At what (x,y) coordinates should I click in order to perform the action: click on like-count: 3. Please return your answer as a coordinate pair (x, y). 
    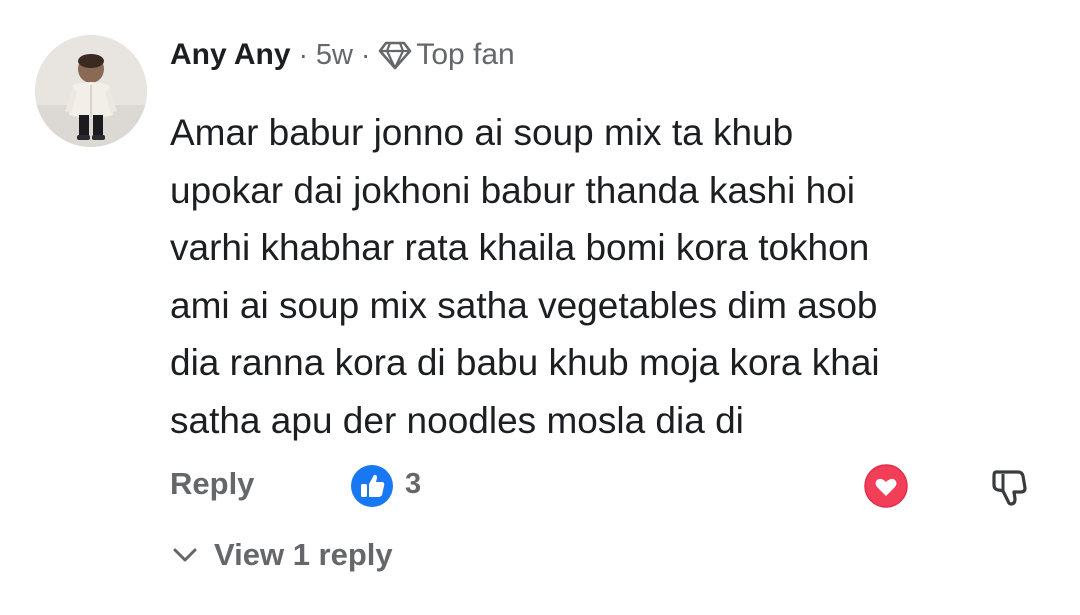
    Looking at the image, I should click on (413, 484).